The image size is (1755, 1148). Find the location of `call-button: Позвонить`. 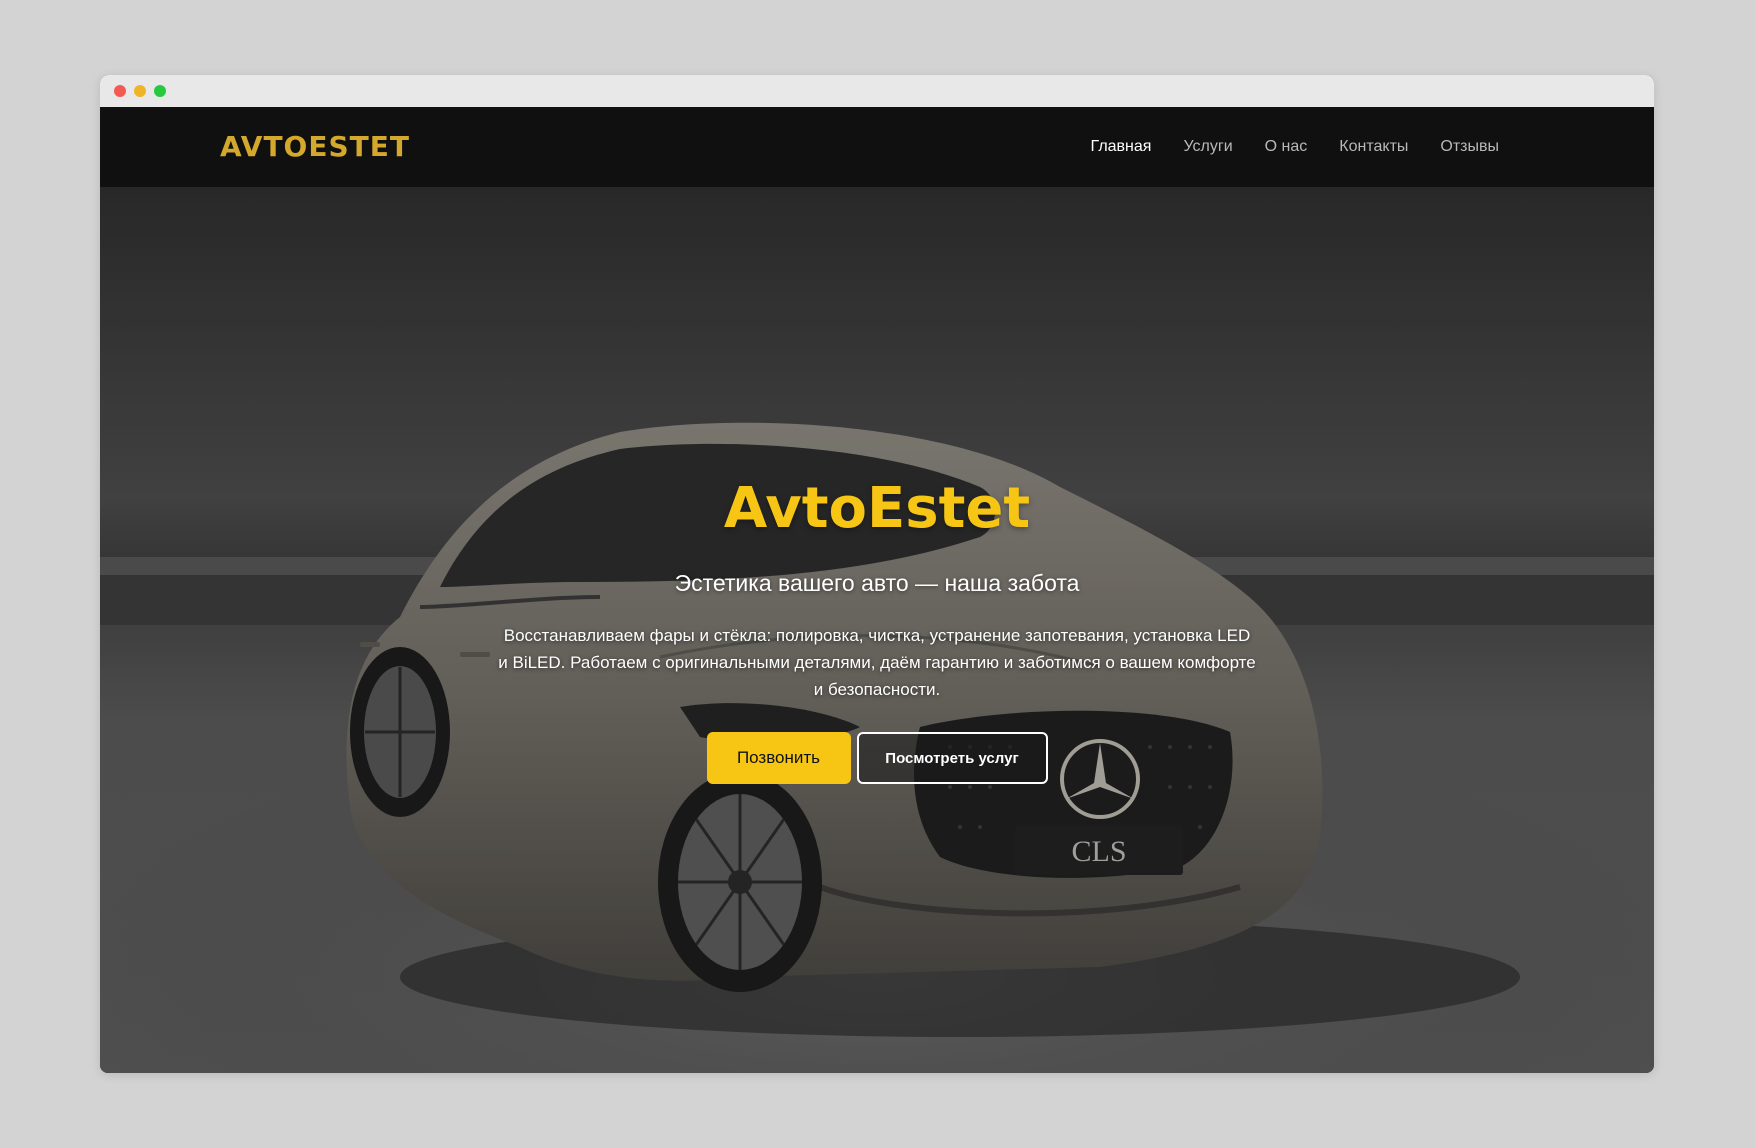

call-button: Позвонить is located at coordinates (778, 758).